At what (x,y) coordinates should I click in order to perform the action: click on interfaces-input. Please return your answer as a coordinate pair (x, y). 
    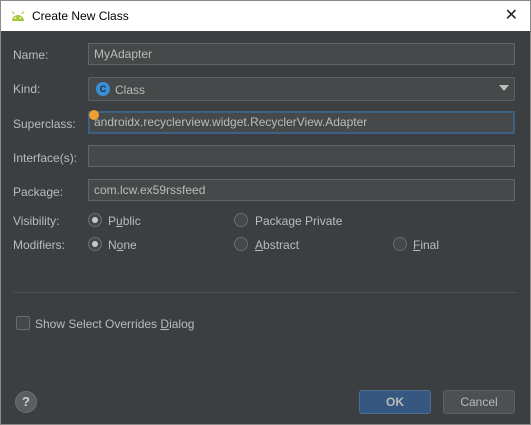
    Looking at the image, I should click on (301, 156).